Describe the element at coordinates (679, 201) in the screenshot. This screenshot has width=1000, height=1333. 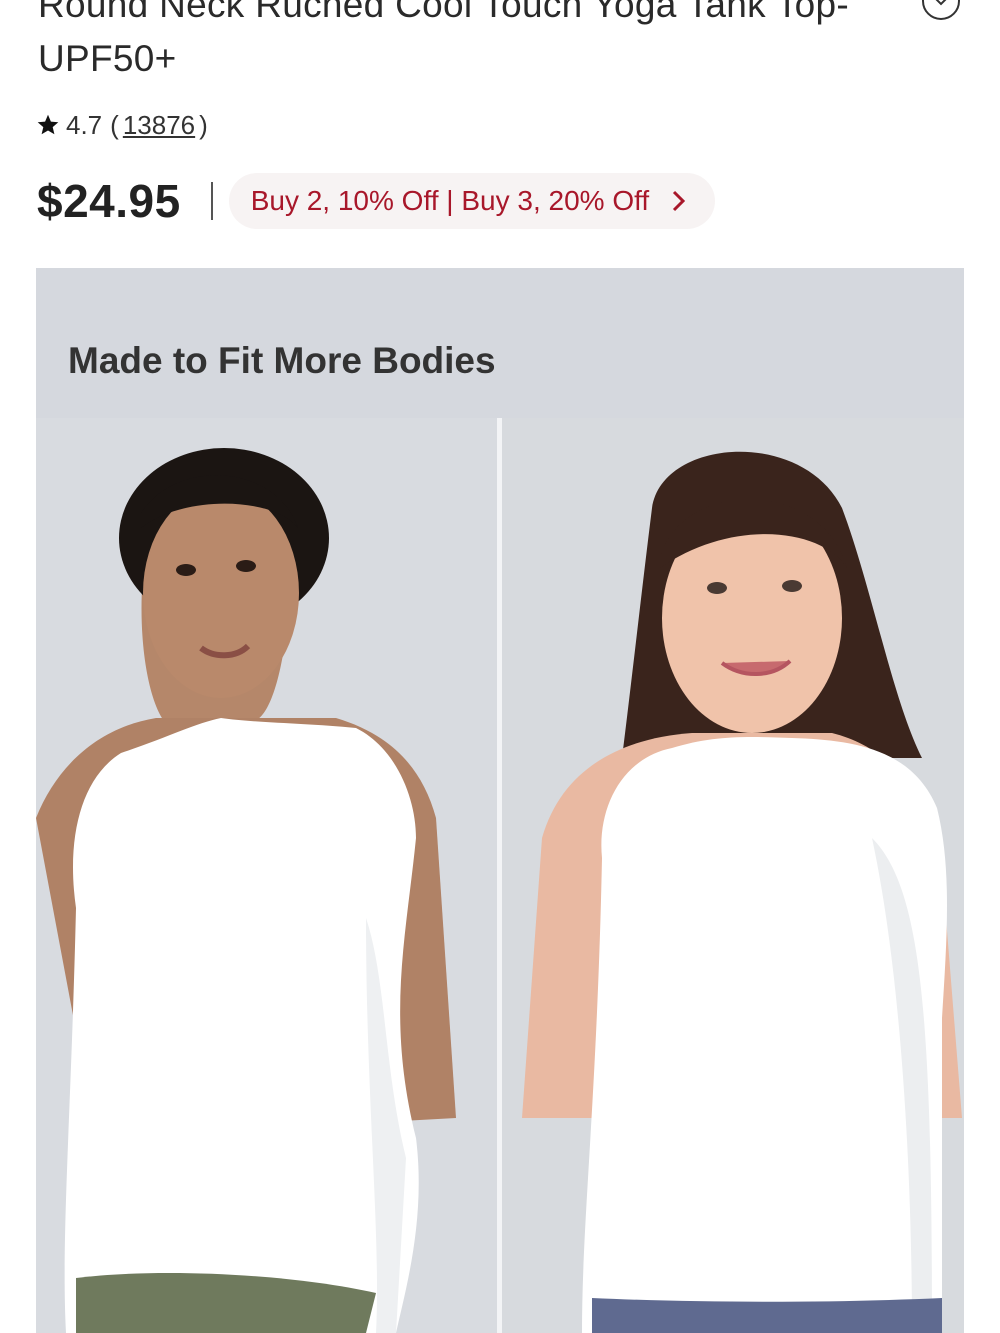
I see `chevron-right-icon` at that location.